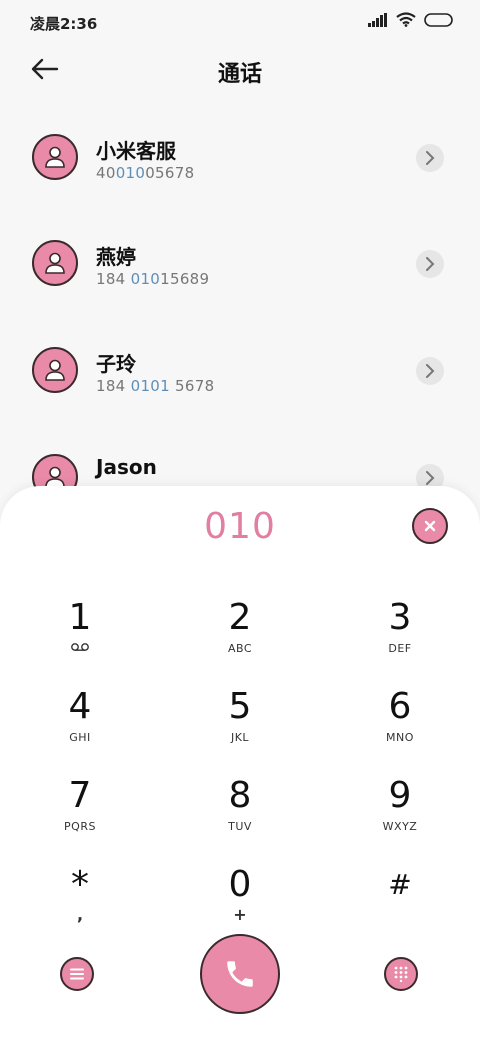 The image size is (480, 1040). I want to click on contact-item: 小米客服 4001005678, so click(240, 158).